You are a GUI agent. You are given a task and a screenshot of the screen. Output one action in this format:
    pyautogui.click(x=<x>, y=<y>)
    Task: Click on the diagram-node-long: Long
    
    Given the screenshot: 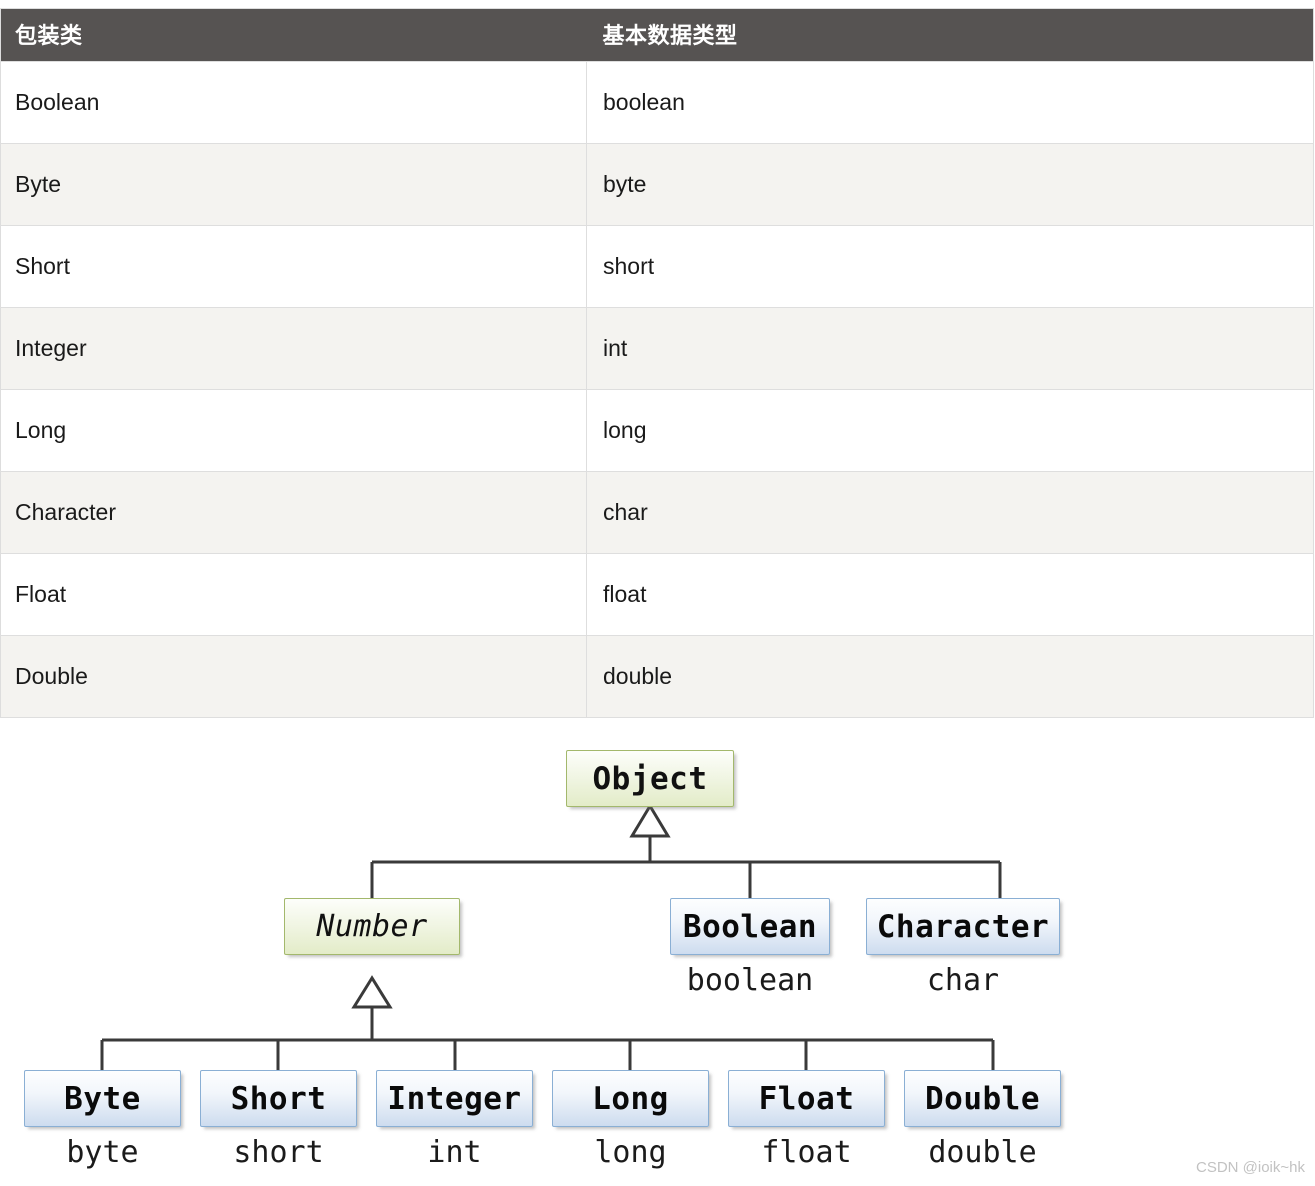 What is the action you would take?
    pyautogui.click(x=630, y=1098)
    